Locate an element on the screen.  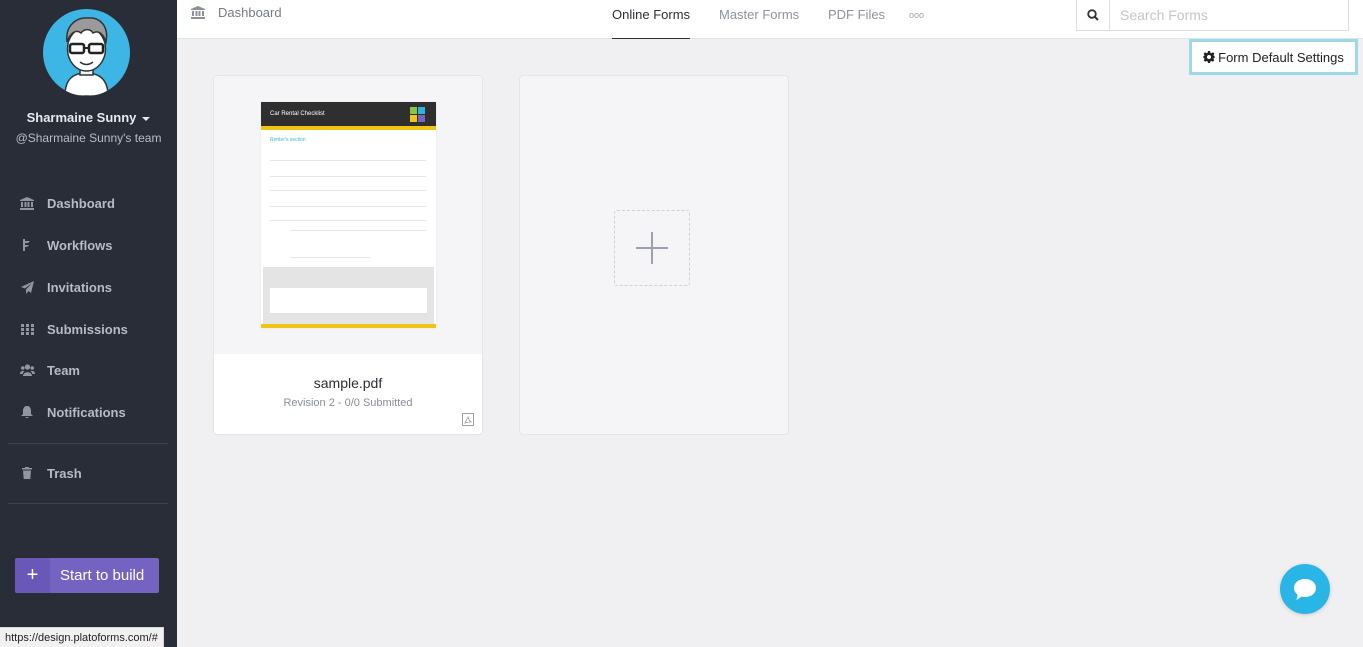
form-revision-status: Revision 2 - 0/0 Submitted is located at coordinates (348, 403).